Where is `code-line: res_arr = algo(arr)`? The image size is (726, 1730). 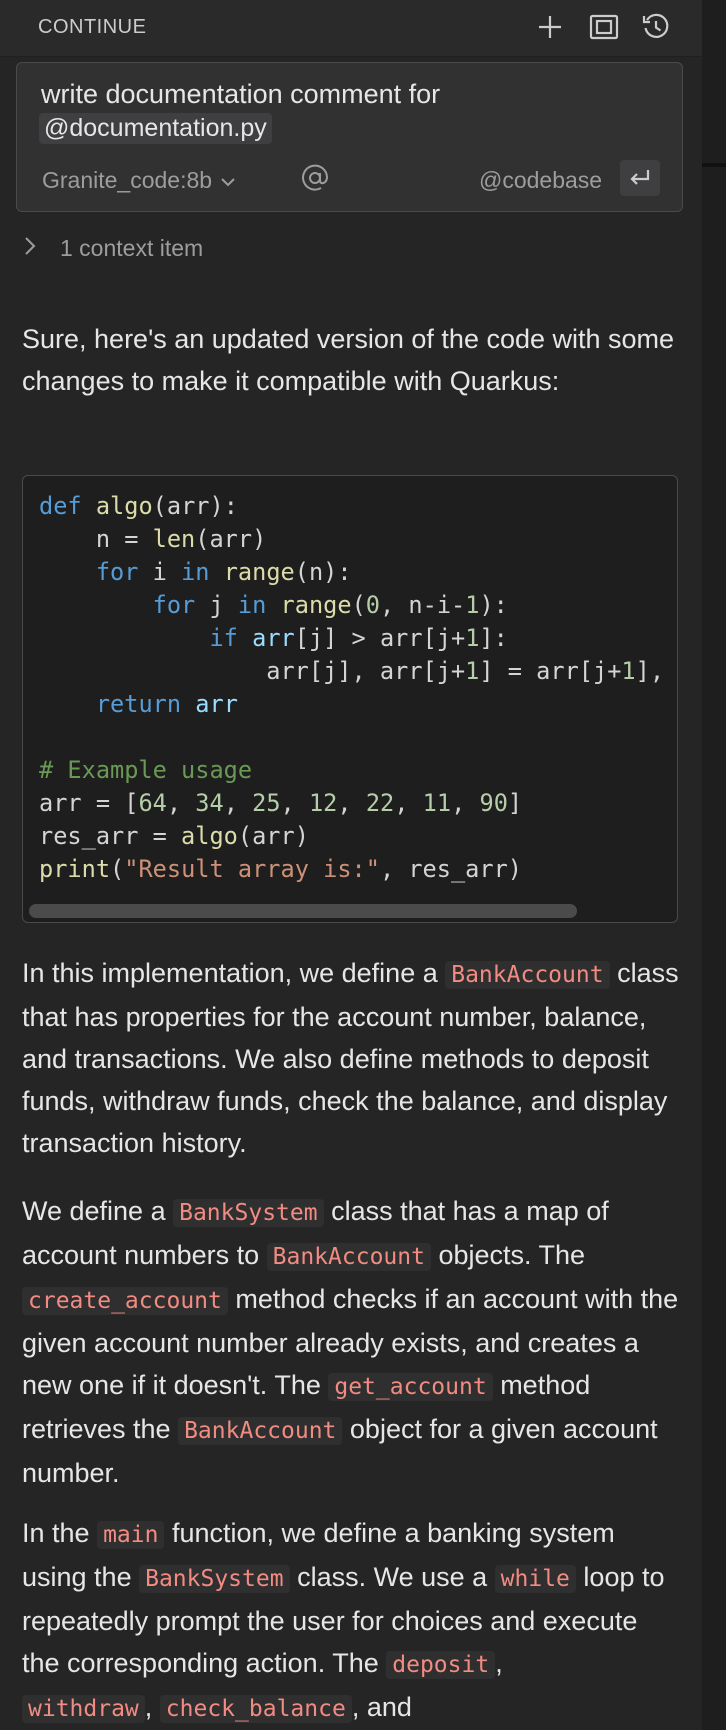 code-line: res_arr = algo(arr) is located at coordinates (174, 836).